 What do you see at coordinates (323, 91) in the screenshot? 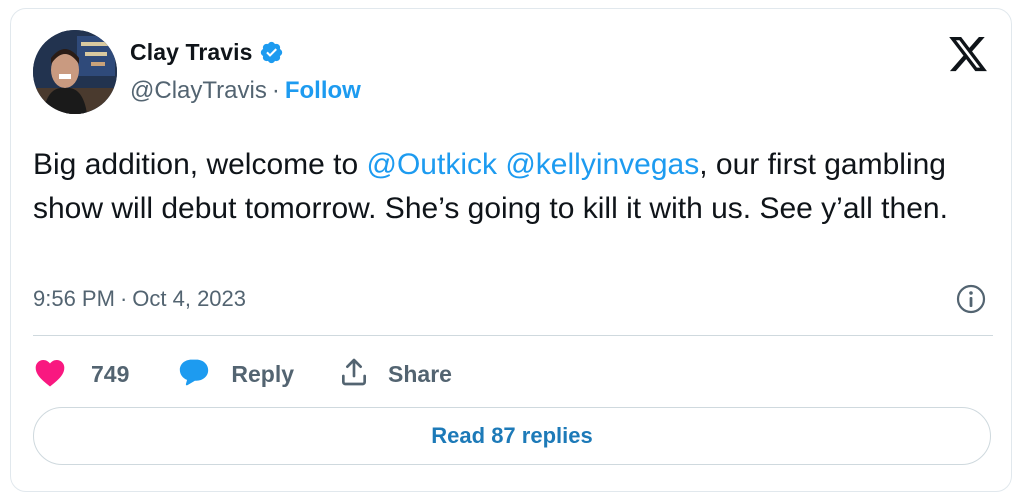
I see `follow-button: Follow` at bounding box center [323, 91].